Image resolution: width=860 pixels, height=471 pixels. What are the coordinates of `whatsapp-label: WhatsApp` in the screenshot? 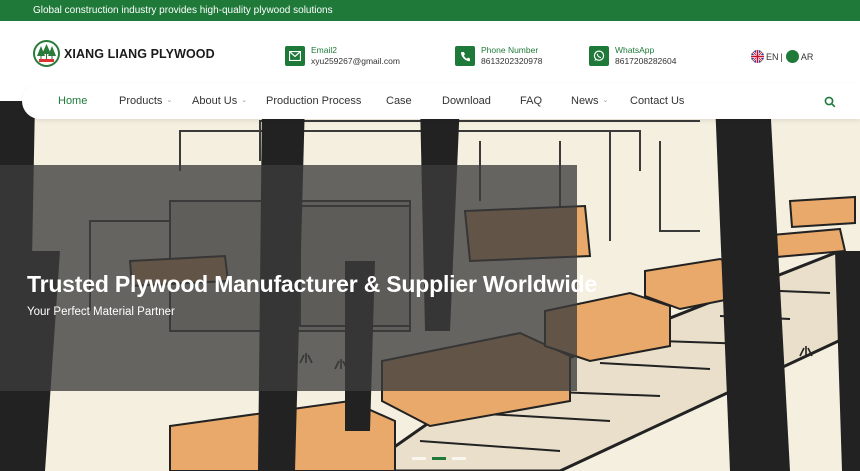 It's located at (635, 50).